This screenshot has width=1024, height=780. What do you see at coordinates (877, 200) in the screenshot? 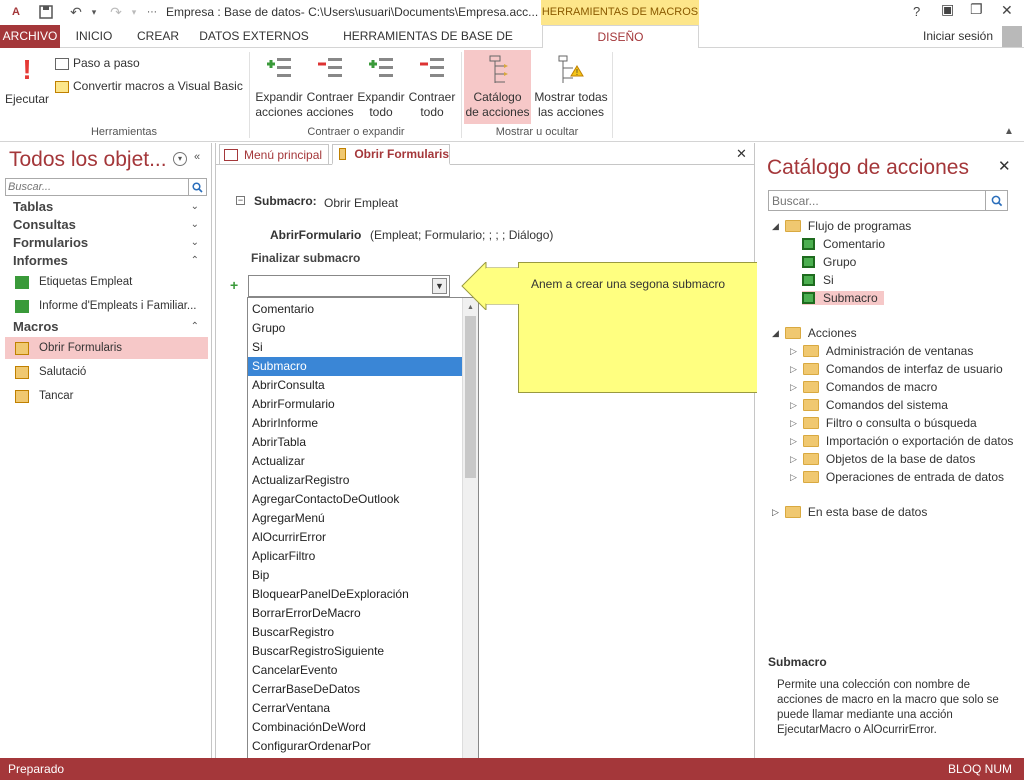
I see `catalog-search-input` at bounding box center [877, 200].